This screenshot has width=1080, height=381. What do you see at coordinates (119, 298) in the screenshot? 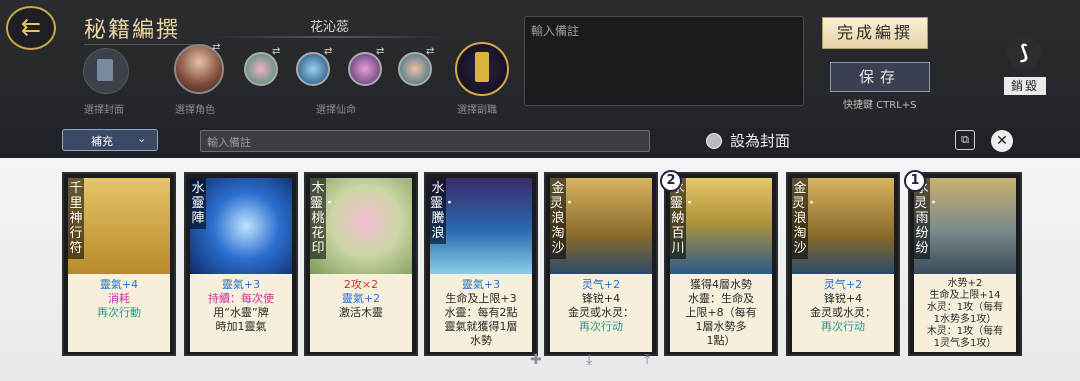
I see `desc-line: 消耗` at bounding box center [119, 298].